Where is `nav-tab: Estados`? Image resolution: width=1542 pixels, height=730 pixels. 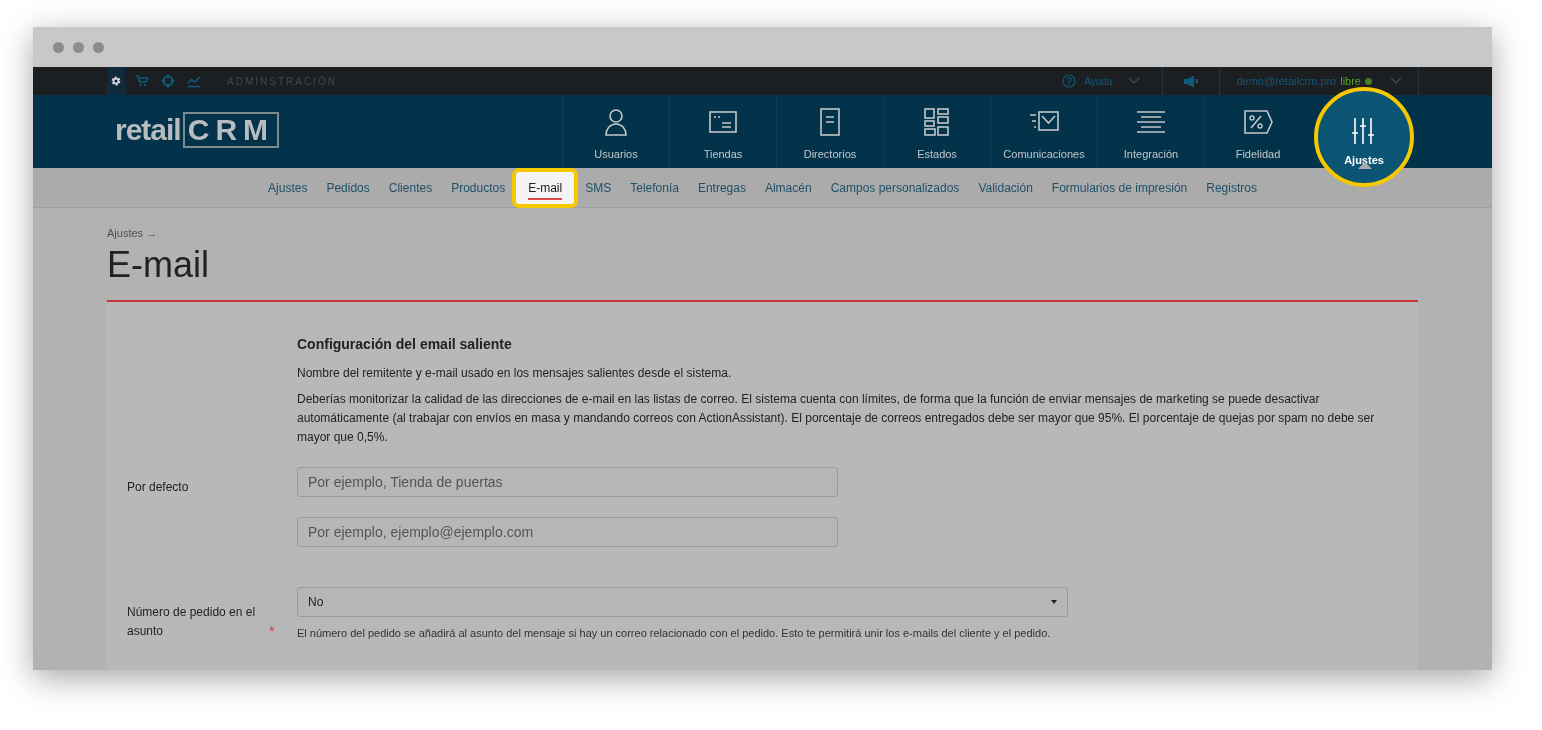
nav-tab: Estados is located at coordinates (937, 131).